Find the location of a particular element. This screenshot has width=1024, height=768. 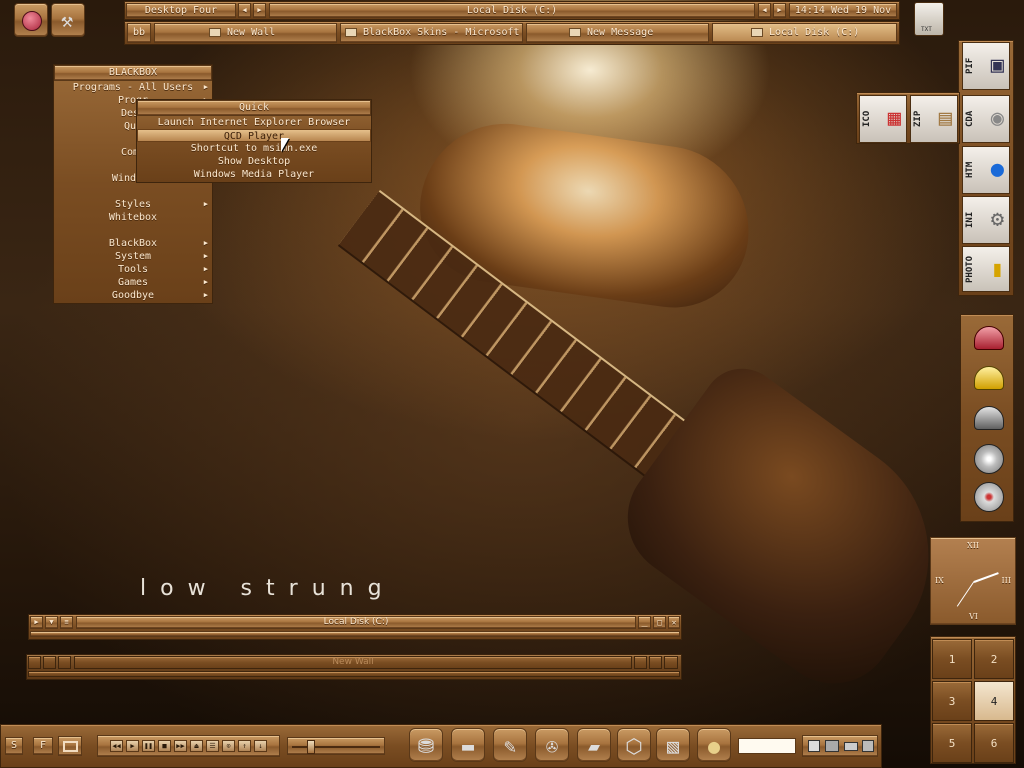

power-button is located at coordinates (31, 20).